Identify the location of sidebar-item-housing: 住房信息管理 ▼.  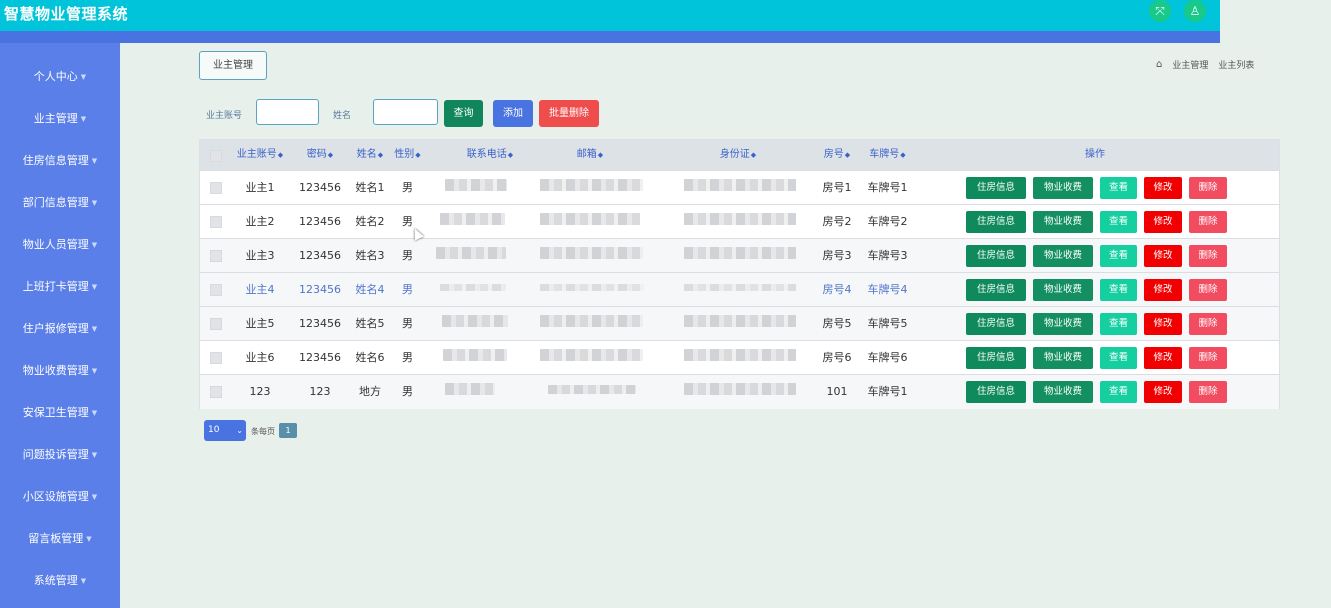
(60, 160).